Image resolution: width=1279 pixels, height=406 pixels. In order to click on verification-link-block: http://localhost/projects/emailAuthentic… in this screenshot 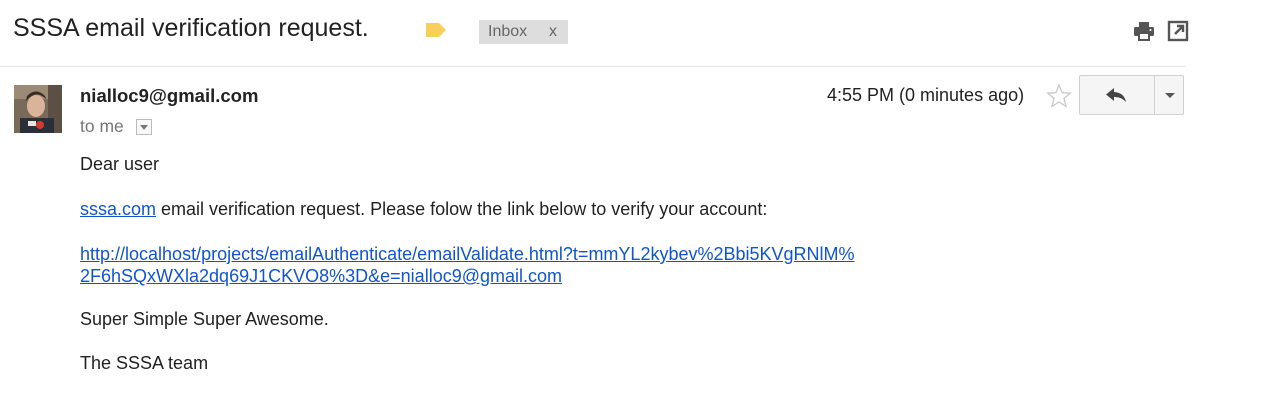, I will do `click(467, 265)`.